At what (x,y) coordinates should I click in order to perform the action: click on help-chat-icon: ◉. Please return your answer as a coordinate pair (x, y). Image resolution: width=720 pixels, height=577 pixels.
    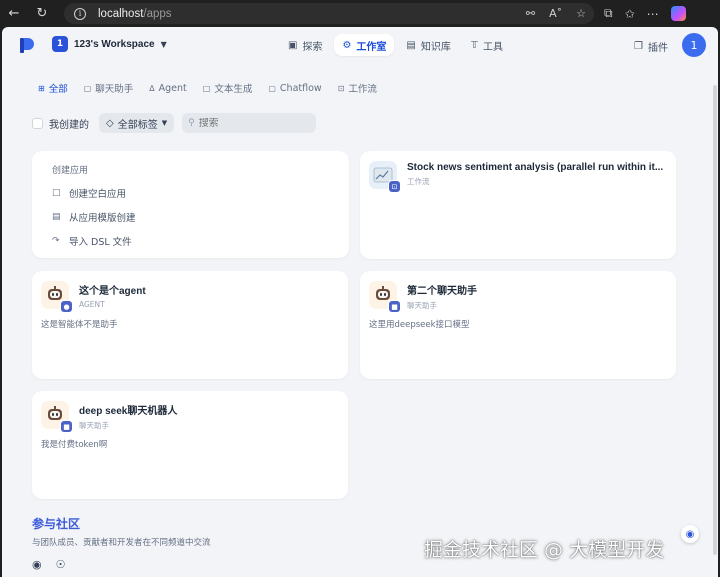
    Looking at the image, I should click on (690, 534).